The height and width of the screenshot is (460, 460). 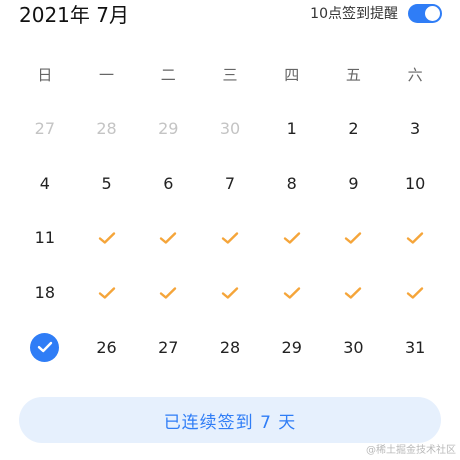 I want to click on day-number: 9, so click(x=353, y=183).